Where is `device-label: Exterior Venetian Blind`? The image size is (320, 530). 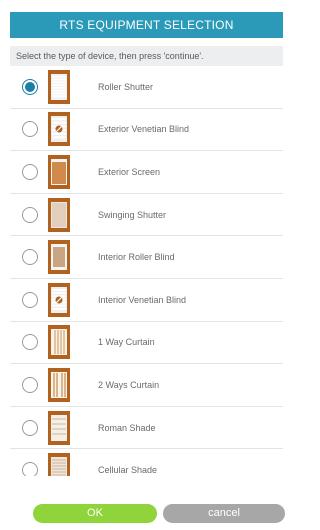
device-label: Exterior Venetian Blind is located at coordinates (144, 129).